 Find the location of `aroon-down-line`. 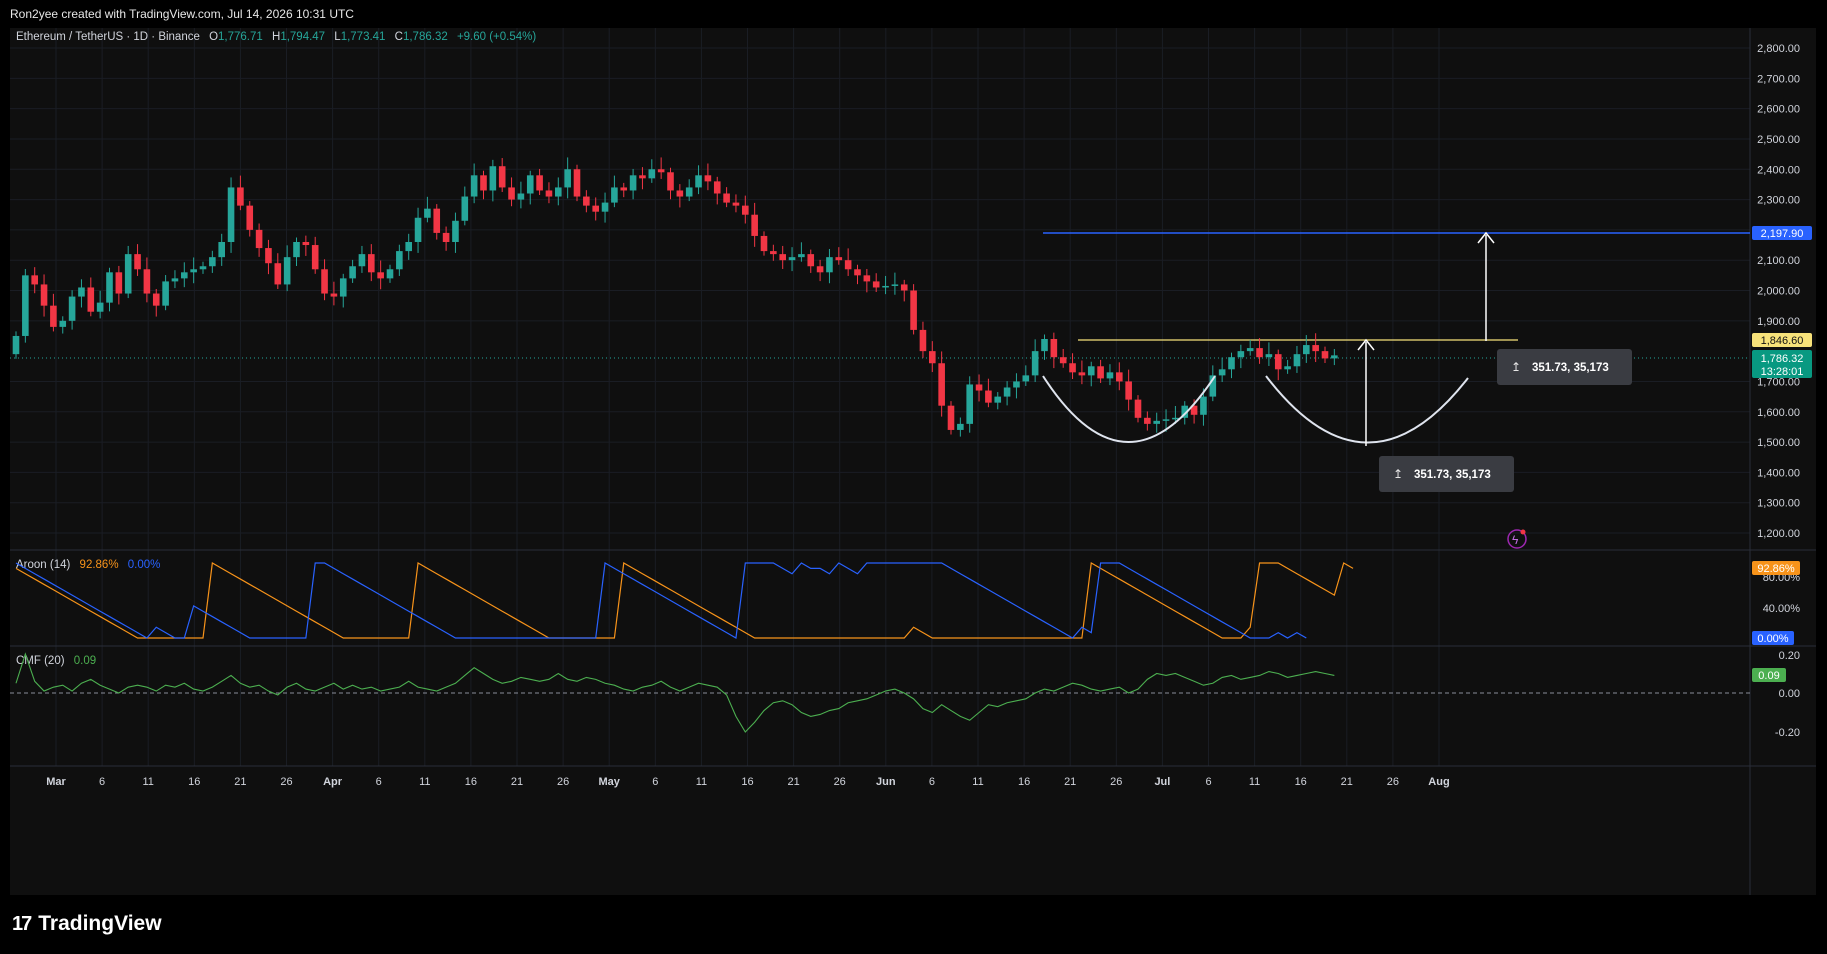

aroon-down-line is located at coordinates (661, 600).